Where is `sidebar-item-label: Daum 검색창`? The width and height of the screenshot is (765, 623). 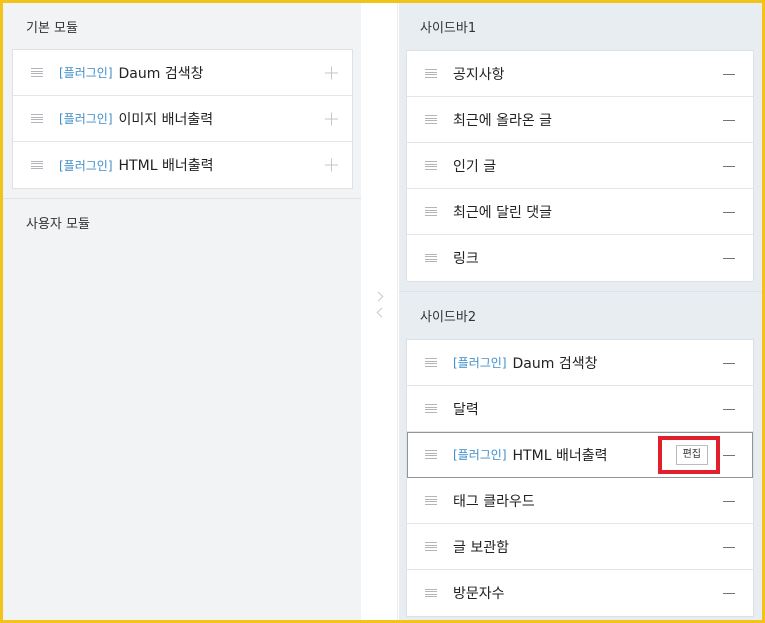 sidebar-item-label: Daum 검색창 is located at coordinates (555, 363).